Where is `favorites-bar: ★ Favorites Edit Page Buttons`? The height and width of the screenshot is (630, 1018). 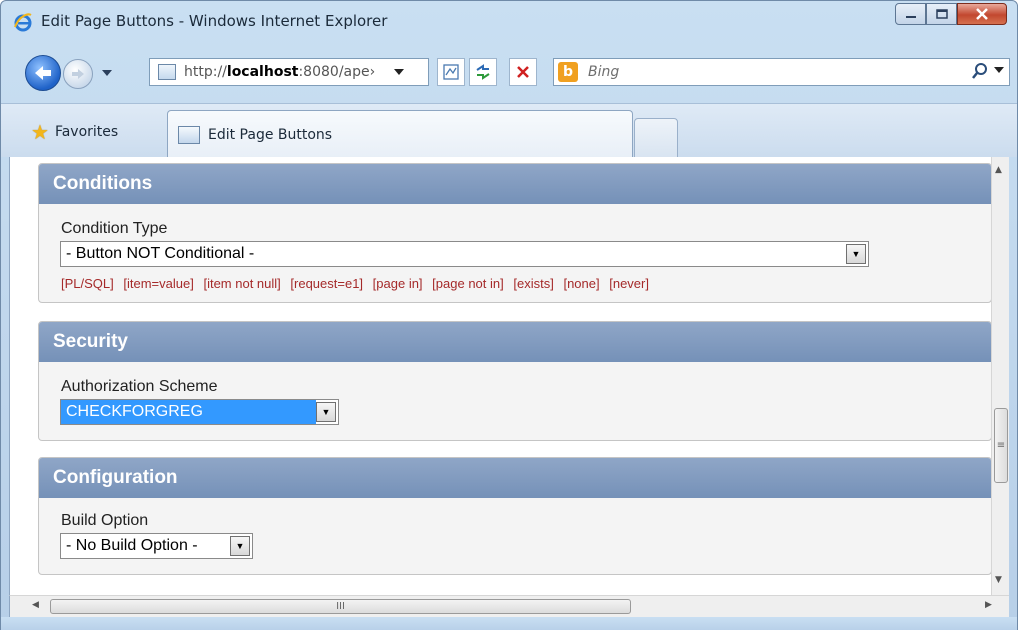
favorites-bar: ★ Favorites Edit Page Buttons is located at coordinates (509, 130).